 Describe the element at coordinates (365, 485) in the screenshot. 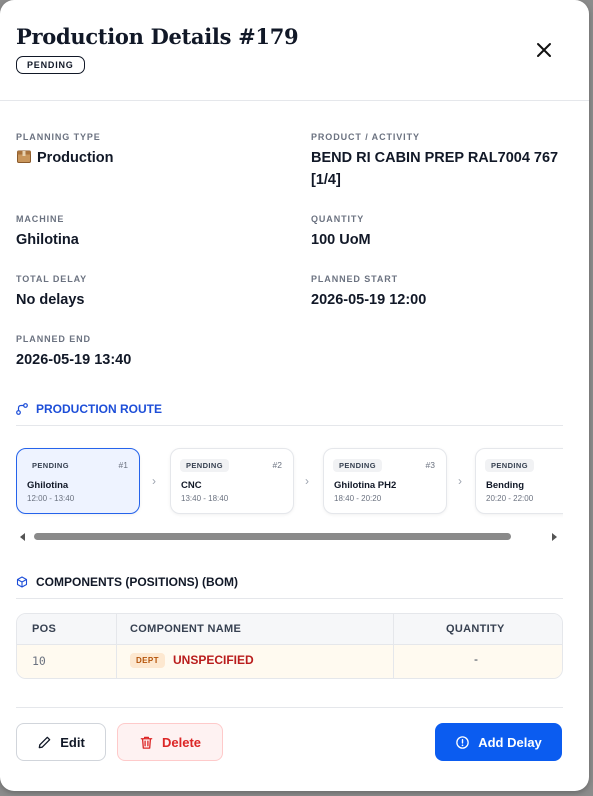

I see `step-machine: Ghilotina PH2` at that location.